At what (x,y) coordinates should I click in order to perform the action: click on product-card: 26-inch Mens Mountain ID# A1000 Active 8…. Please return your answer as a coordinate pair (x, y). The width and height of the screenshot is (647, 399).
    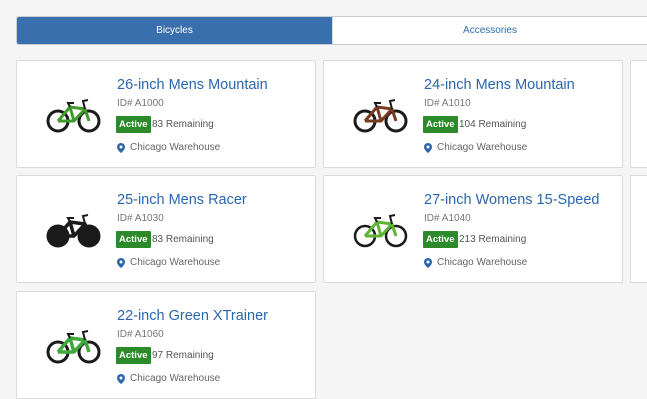
    Looking at the image, I should click on (166, 114).